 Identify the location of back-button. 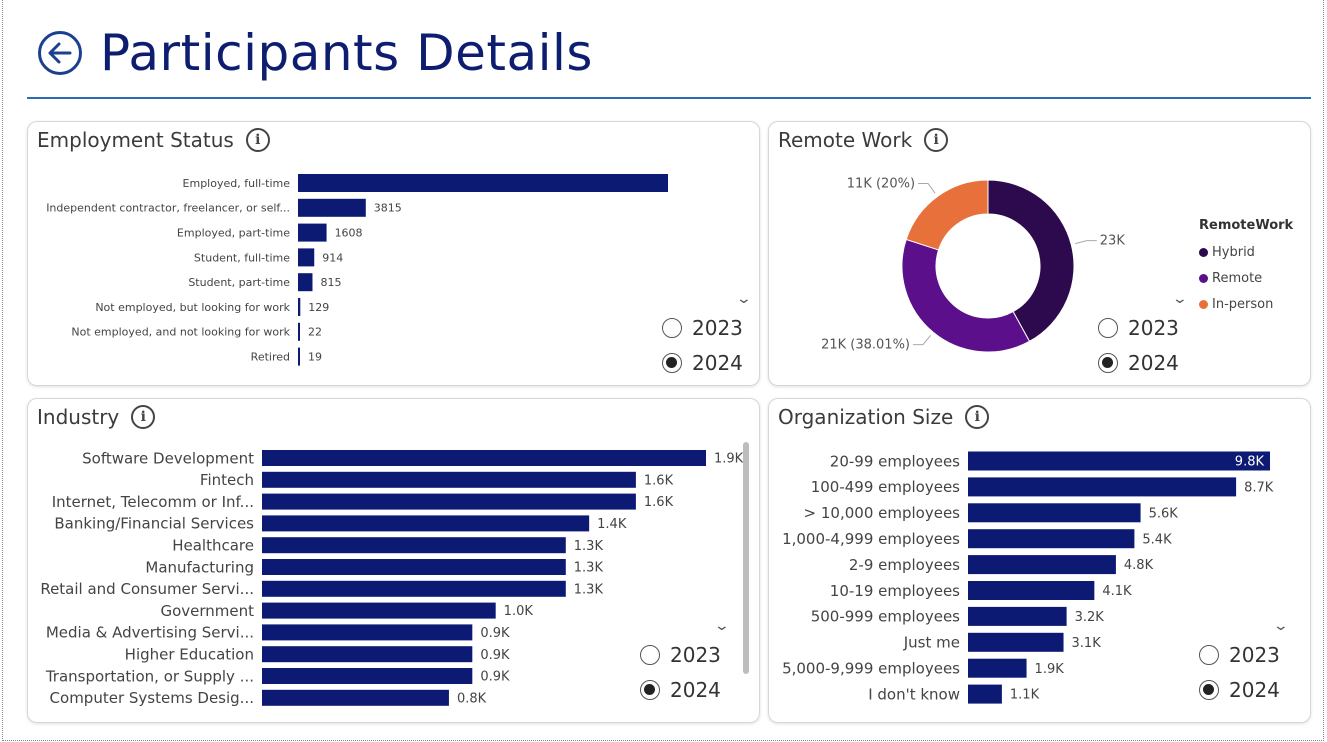
(60, 53).